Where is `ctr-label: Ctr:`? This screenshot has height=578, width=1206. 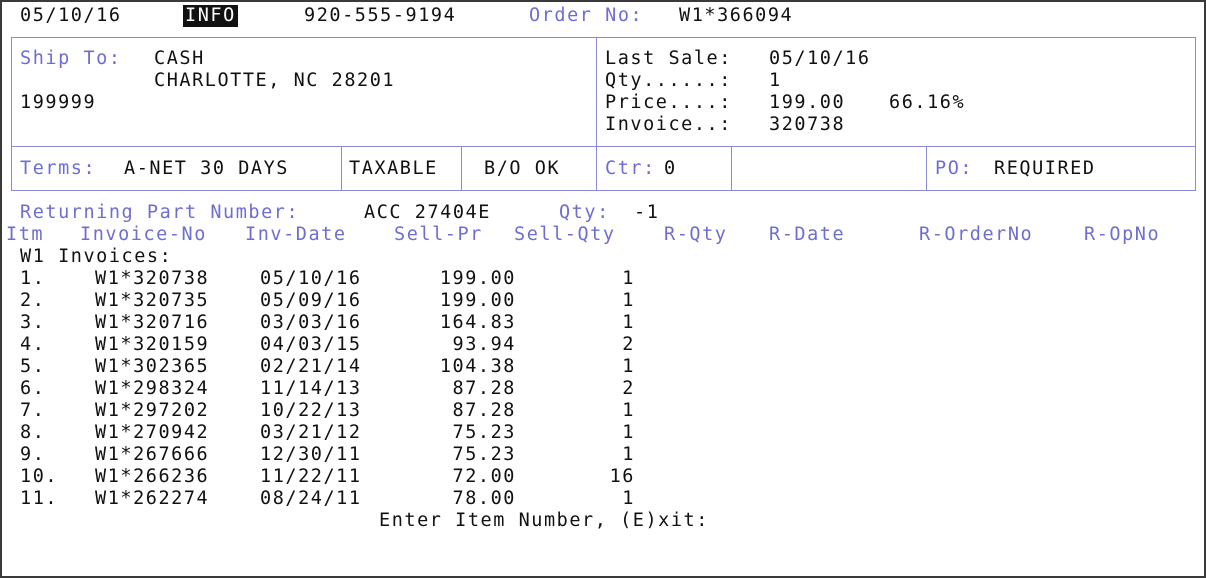 ctr-label: Ctr: is located at coordinates (630, 168).